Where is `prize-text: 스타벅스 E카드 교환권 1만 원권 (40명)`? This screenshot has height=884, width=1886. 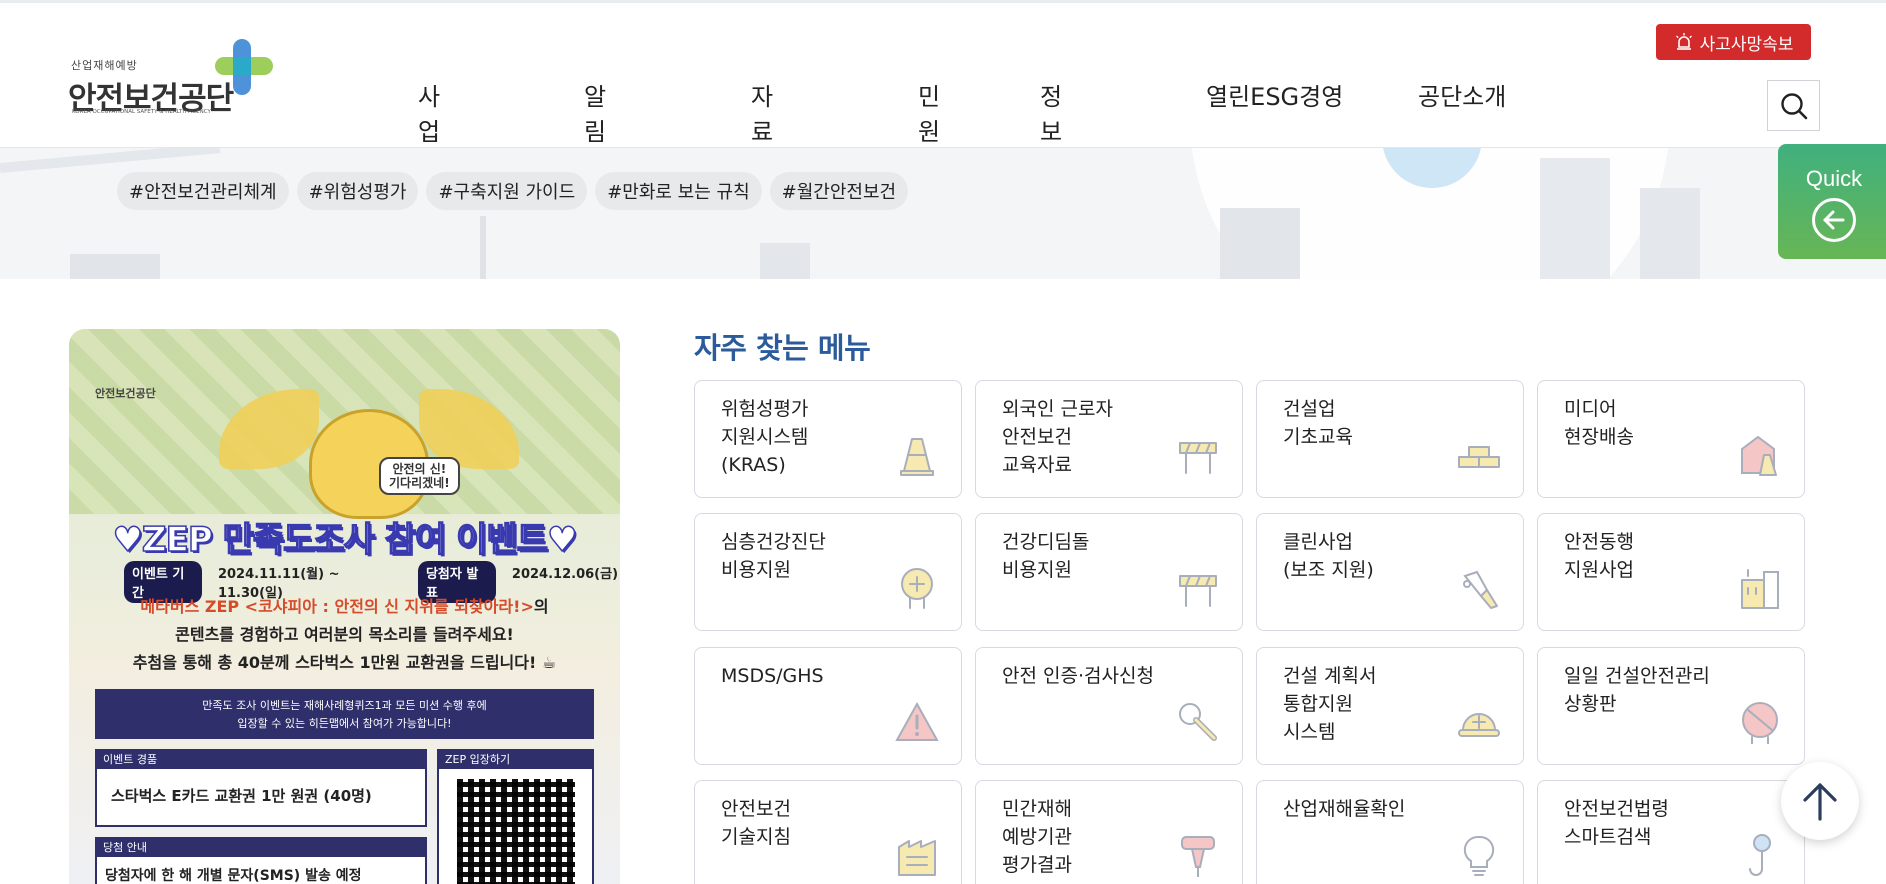
prize-text: 스타벅스 E카드 교환권 1만 원권 (40명) is located at coordinates (241, 796).